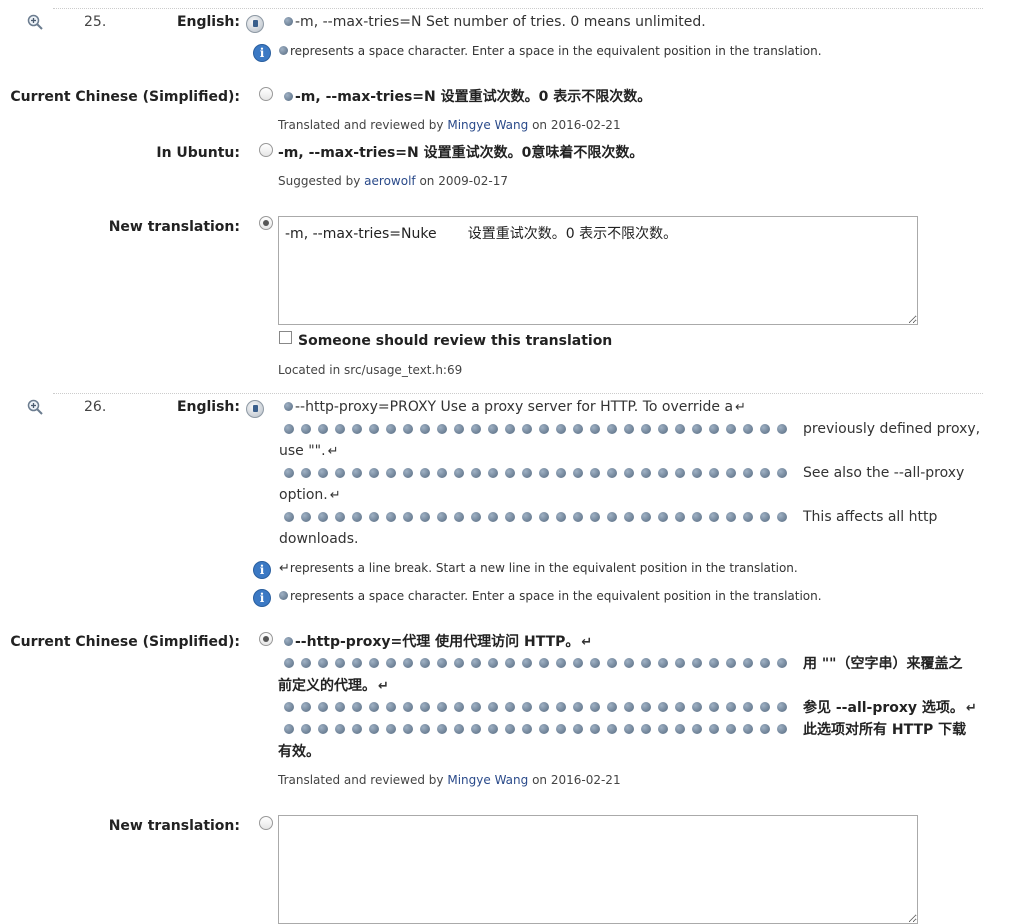 Image resolution: width=1011 pixels, height=924 pixels. I want to click on suggester-link: aerowolf, so click(389, 181).